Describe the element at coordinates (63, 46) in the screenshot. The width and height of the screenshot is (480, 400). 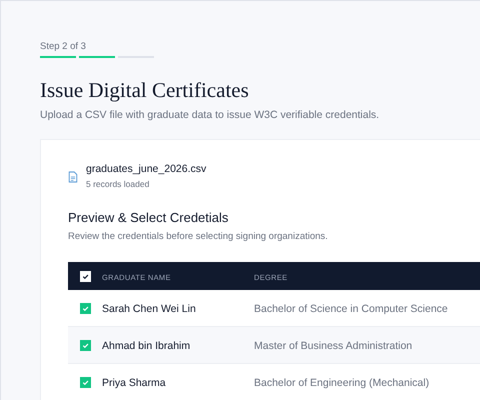
I see `step-label: Step 2 of 3` at that location.